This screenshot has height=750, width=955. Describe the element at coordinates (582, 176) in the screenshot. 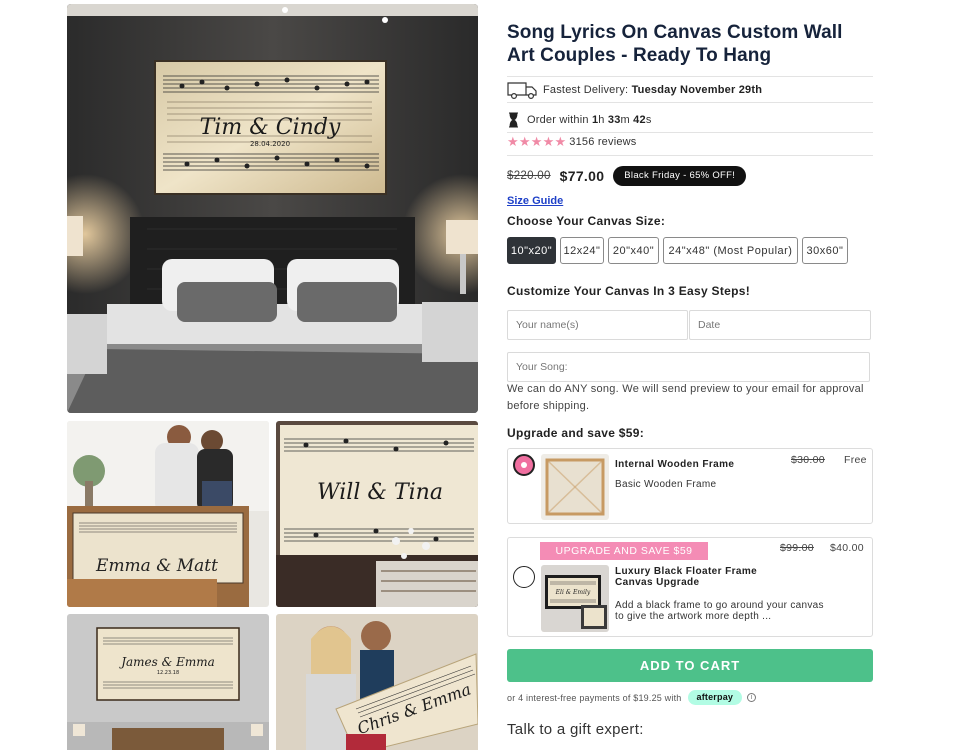

I see `sale-price: $77.00` at that location.